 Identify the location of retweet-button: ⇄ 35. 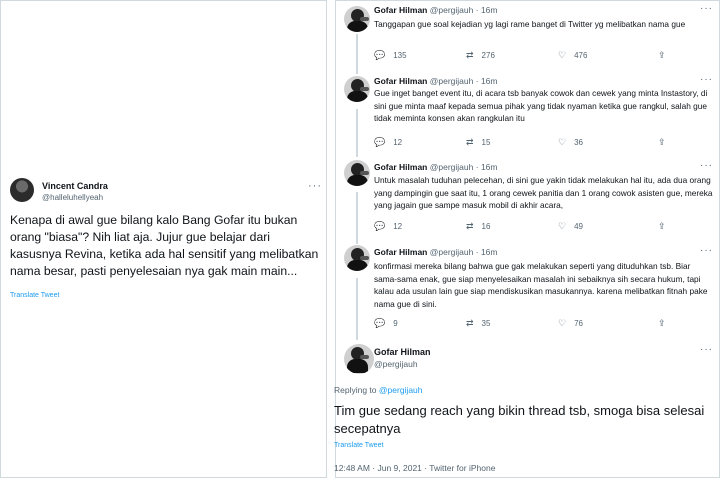
(478, 323).